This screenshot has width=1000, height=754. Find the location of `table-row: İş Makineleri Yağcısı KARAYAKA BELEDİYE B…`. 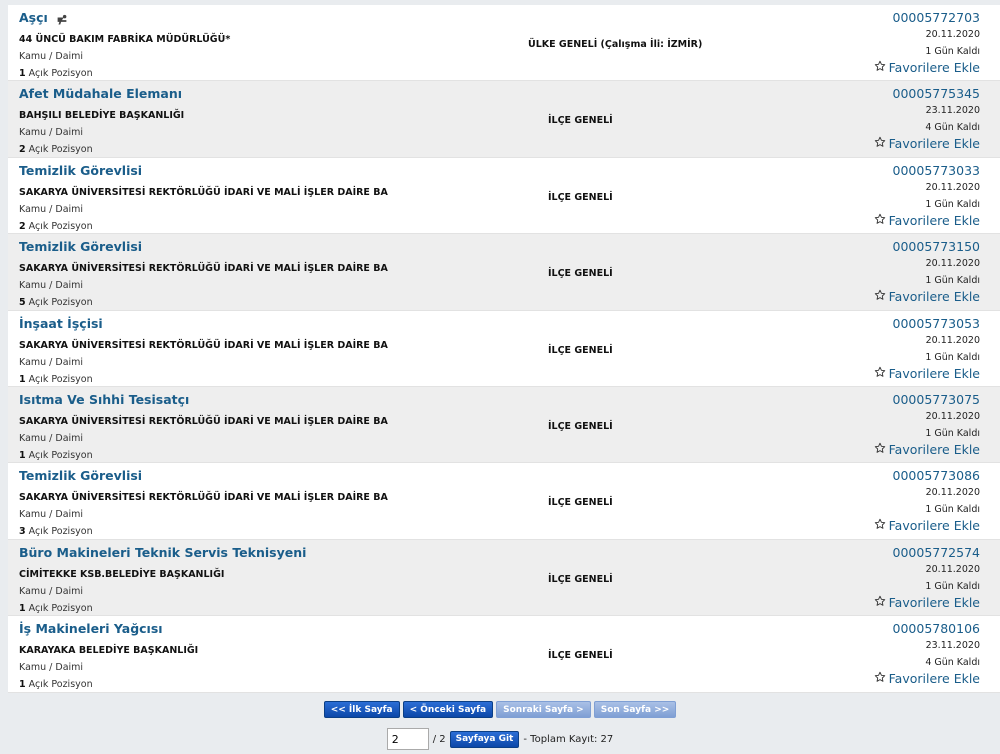

table-row: İş Makineleri Yağcısı KARAYAKA BELEDİYE B… is located at coordinates (504, 654).